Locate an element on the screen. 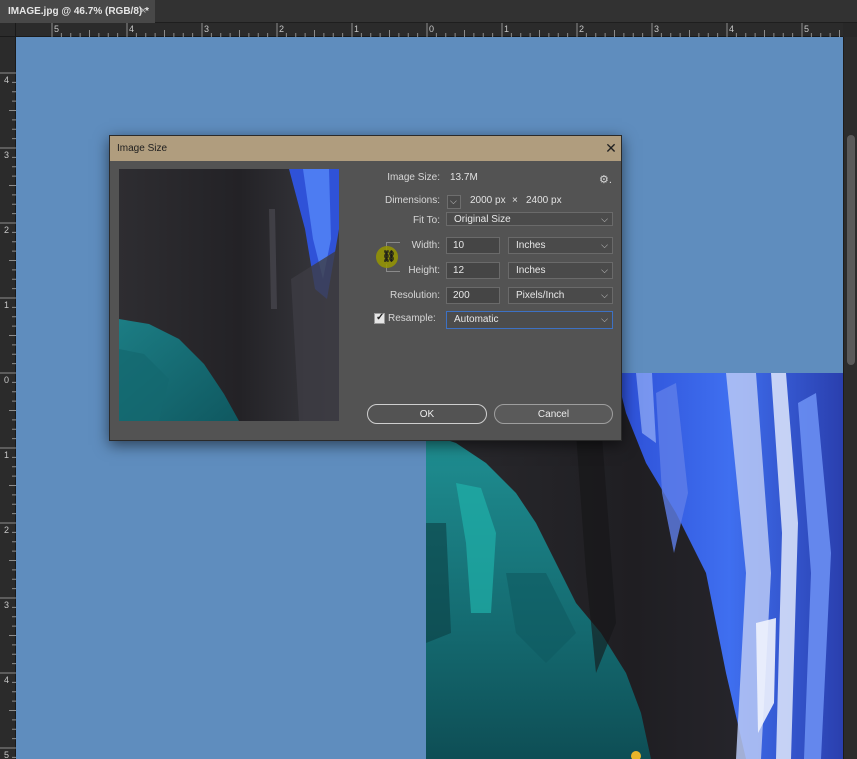 The image size is (857, 759). document-tab-bar: IMAGE.jpg @ 46.7% (RGB/8) * × is located at coordinates (428, 11).